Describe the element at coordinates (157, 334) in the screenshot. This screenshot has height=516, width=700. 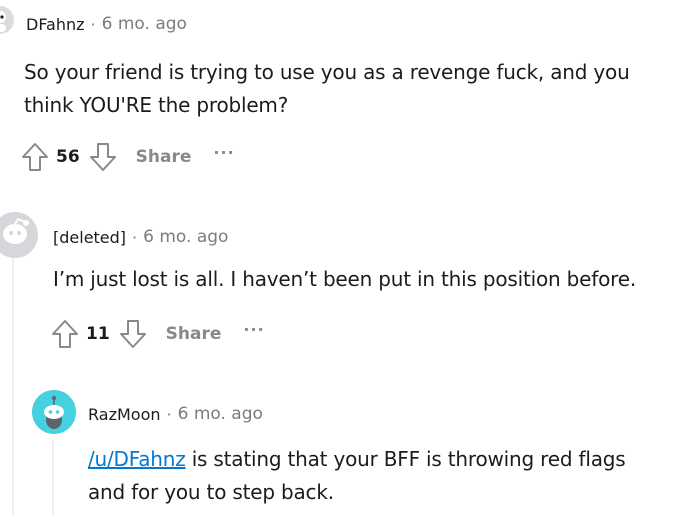
I see `comment-actions: 11 Share ···` at that location.